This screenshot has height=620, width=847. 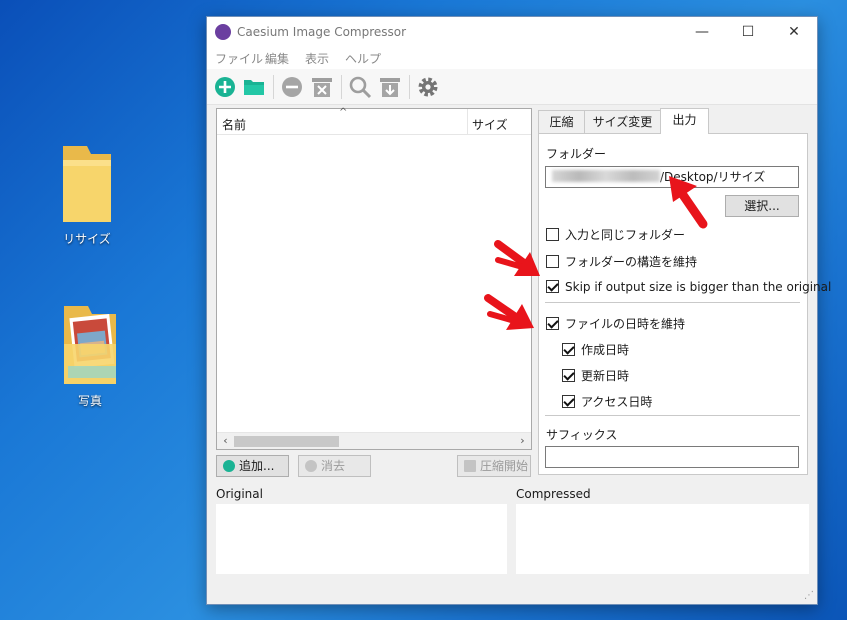 I want to click on horizontal-scrollbar: ‹ ›, so click(x=374, y=440).